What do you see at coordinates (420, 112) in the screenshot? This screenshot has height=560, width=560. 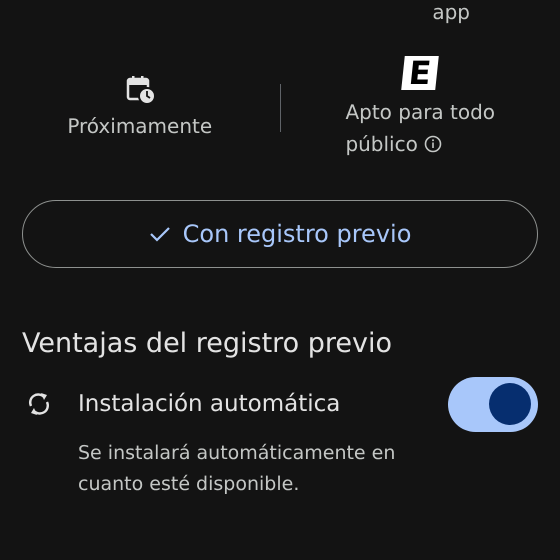 I see `stat-label: Apto para todo` at bounding box center [420, 112].